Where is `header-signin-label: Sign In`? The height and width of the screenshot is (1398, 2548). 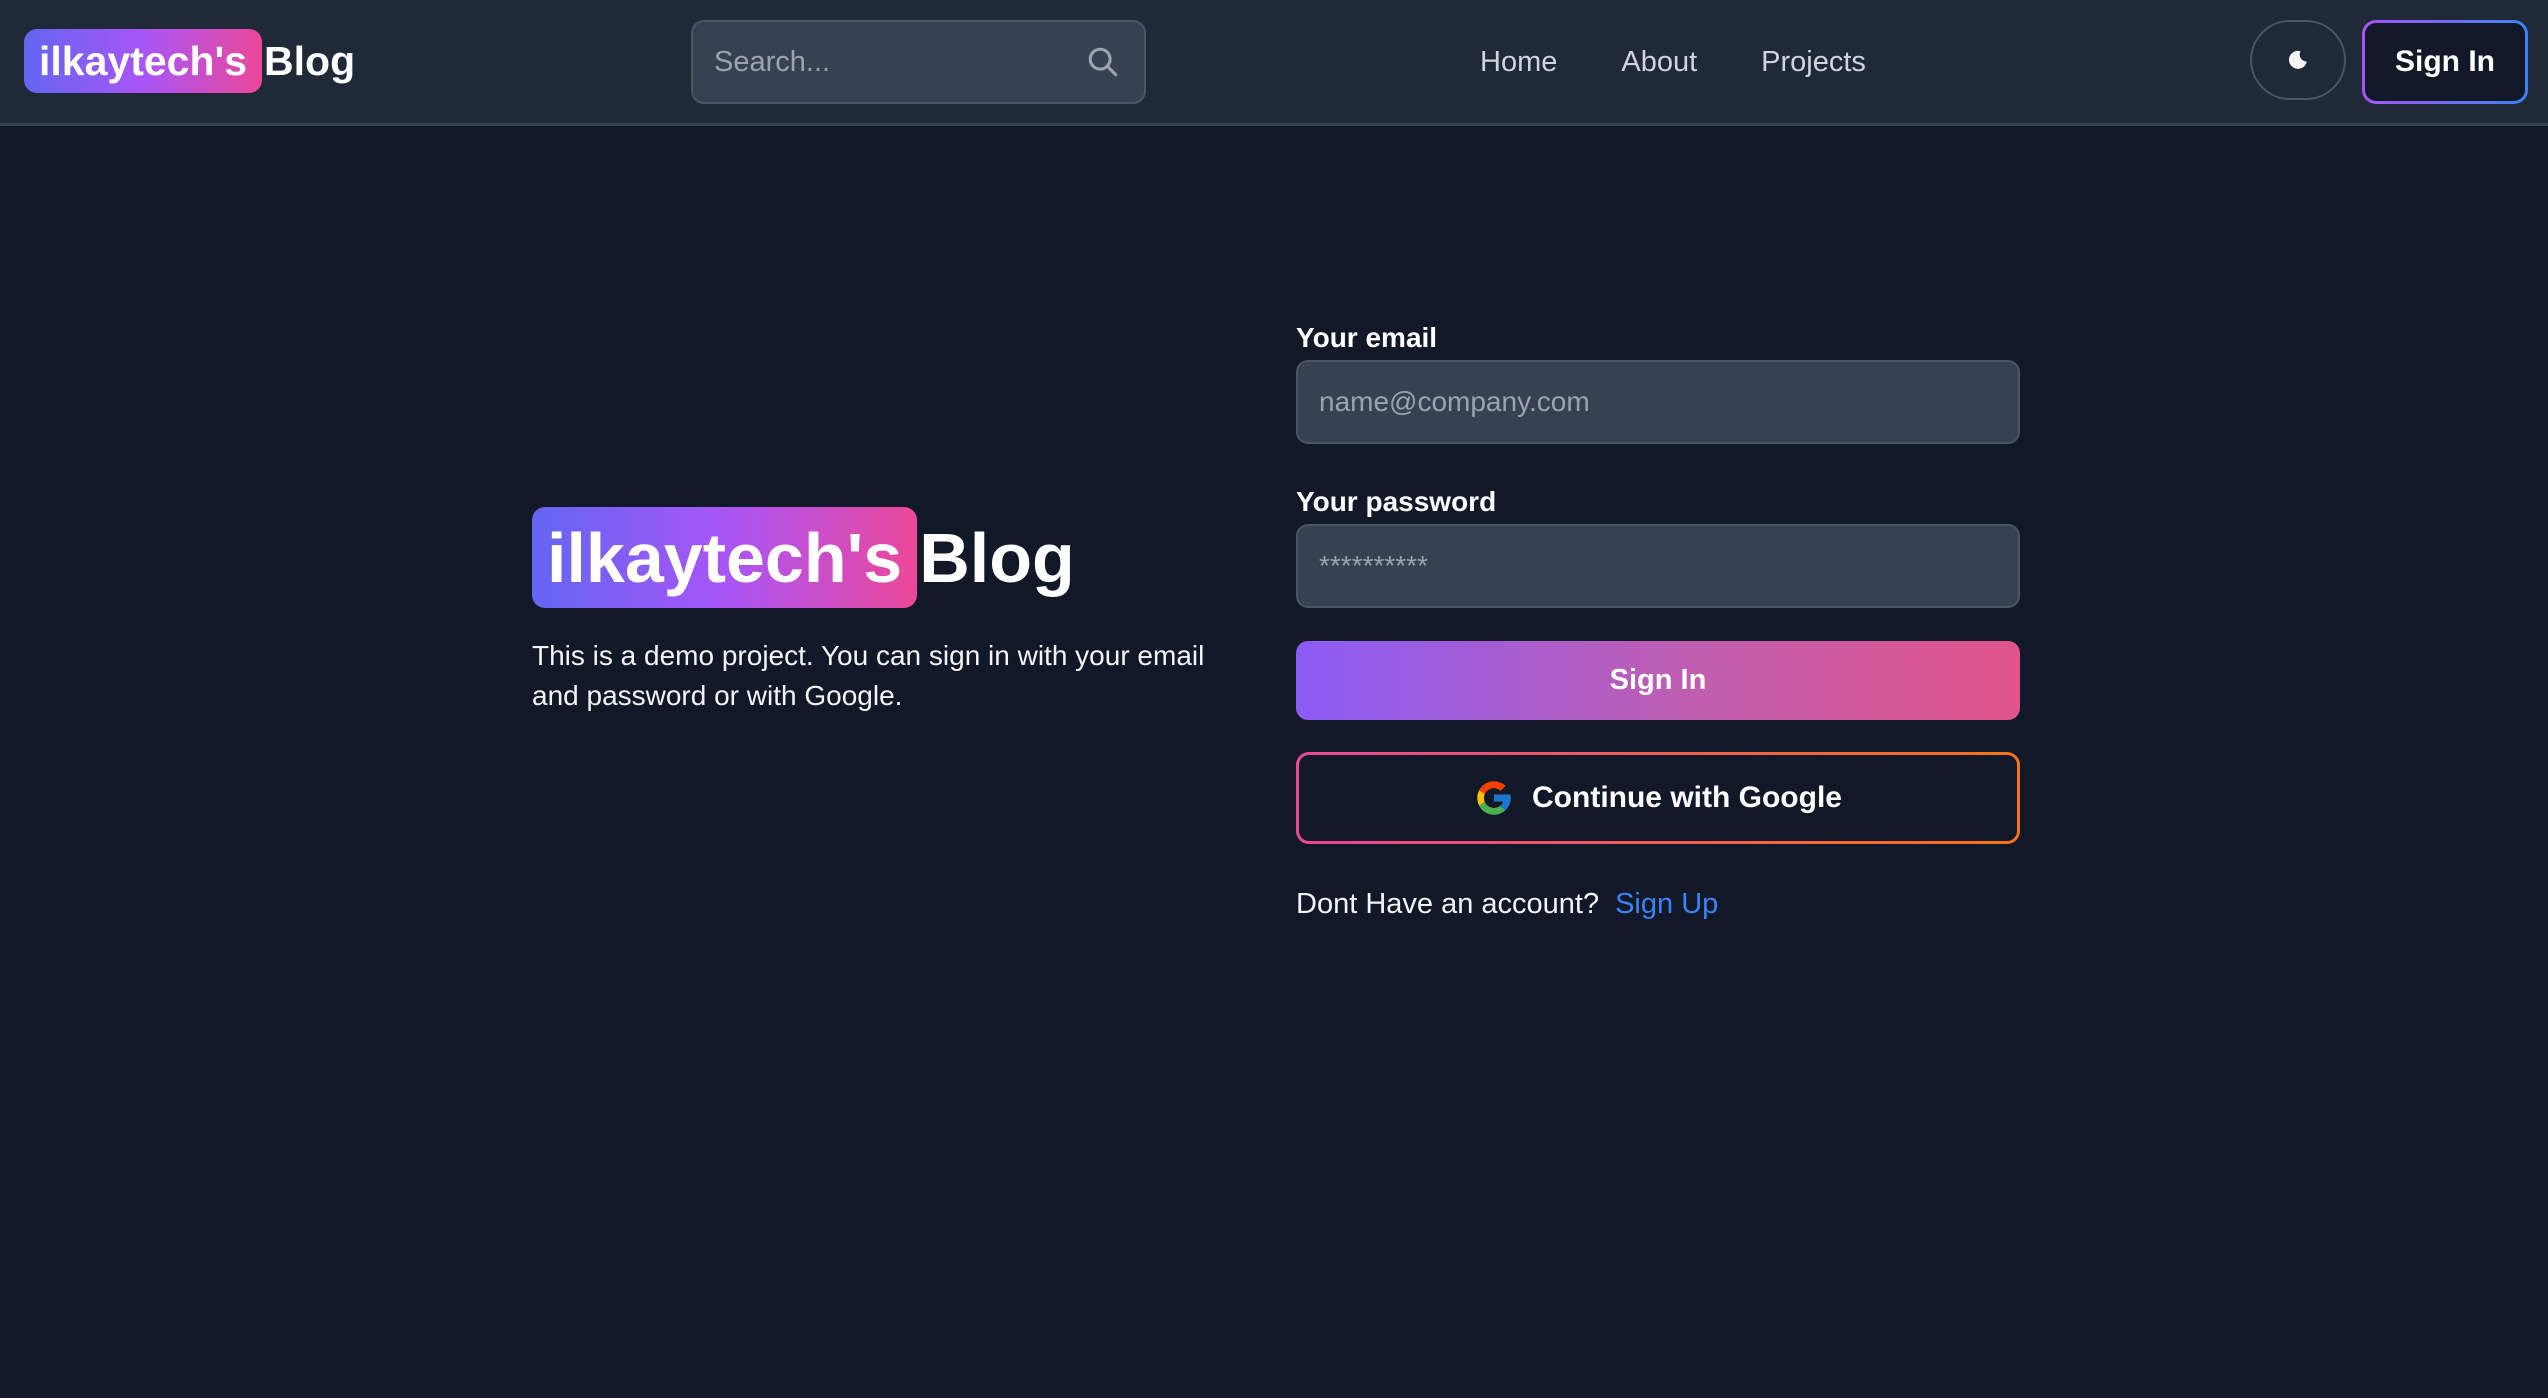 header-signin-label: Sign In is located at coordinates (2445, 62).